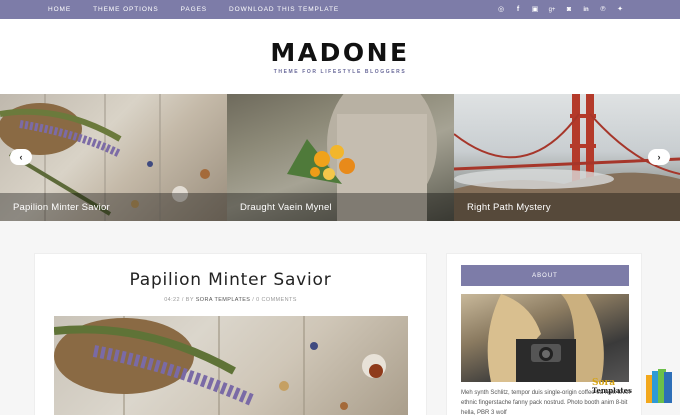 This screenshot has width=680, height=415. What do you see at coordinates (501, 10) in the screenshot?
I see `dribbble-icon: ◎` at bounding box center [501, 10].